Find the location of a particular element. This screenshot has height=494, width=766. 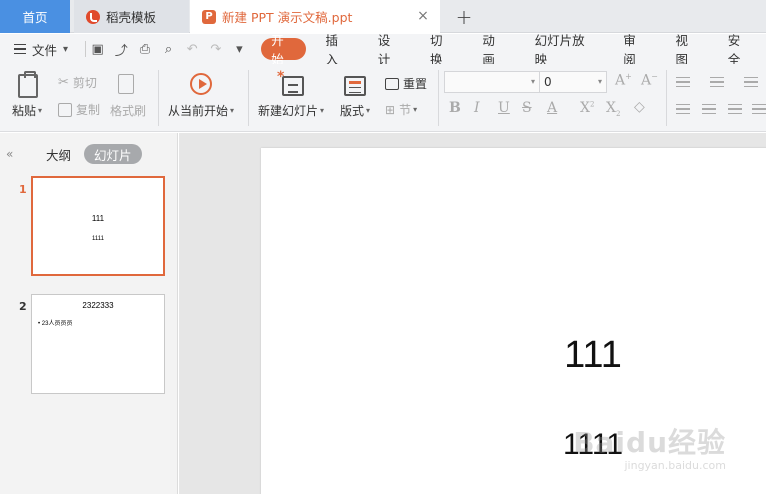

from-current-label: 从当前开始 is located at coordinates (198, 111).